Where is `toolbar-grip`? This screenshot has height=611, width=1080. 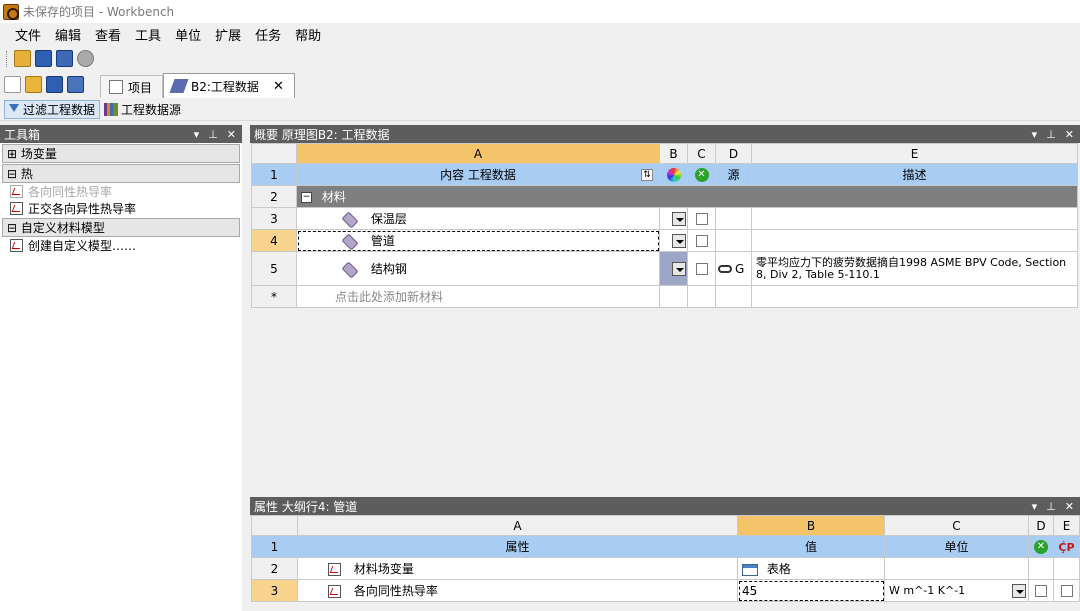 toolbar-grip is located at coordinates (7, 58).